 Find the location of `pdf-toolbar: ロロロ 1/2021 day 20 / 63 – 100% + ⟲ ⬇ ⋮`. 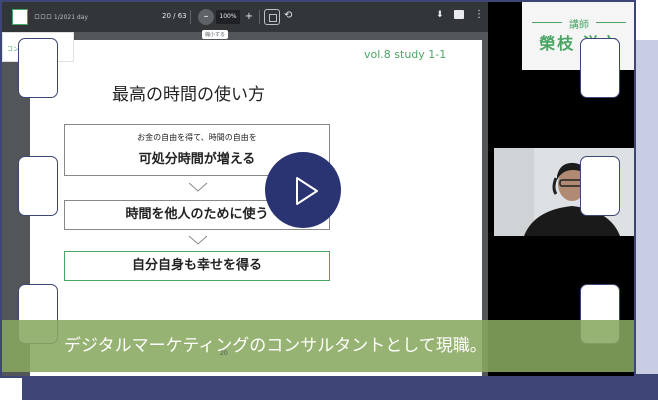

pdf-toolbar: ロロロ 1/2021 day 20 / 63 – 100% + ⟲ ⬇ ⋮ is located at coordinates (245, 17).